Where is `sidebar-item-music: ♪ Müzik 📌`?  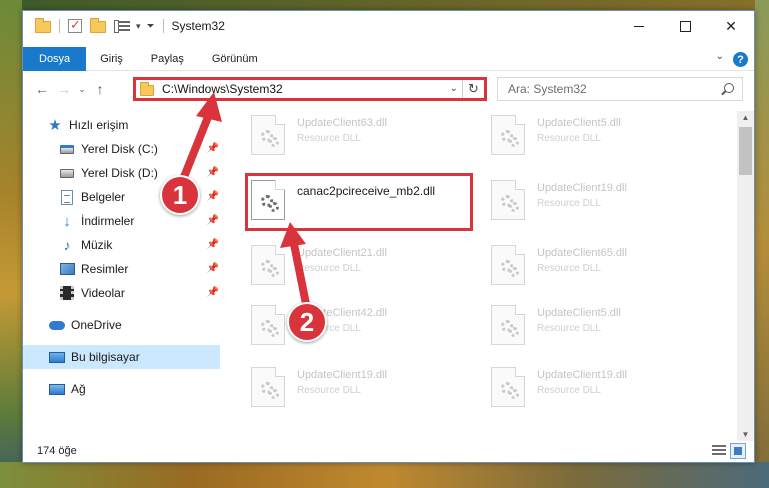
sidebar-item-music: ♪ Müzik 📌 is located at coordinates (139, 245).